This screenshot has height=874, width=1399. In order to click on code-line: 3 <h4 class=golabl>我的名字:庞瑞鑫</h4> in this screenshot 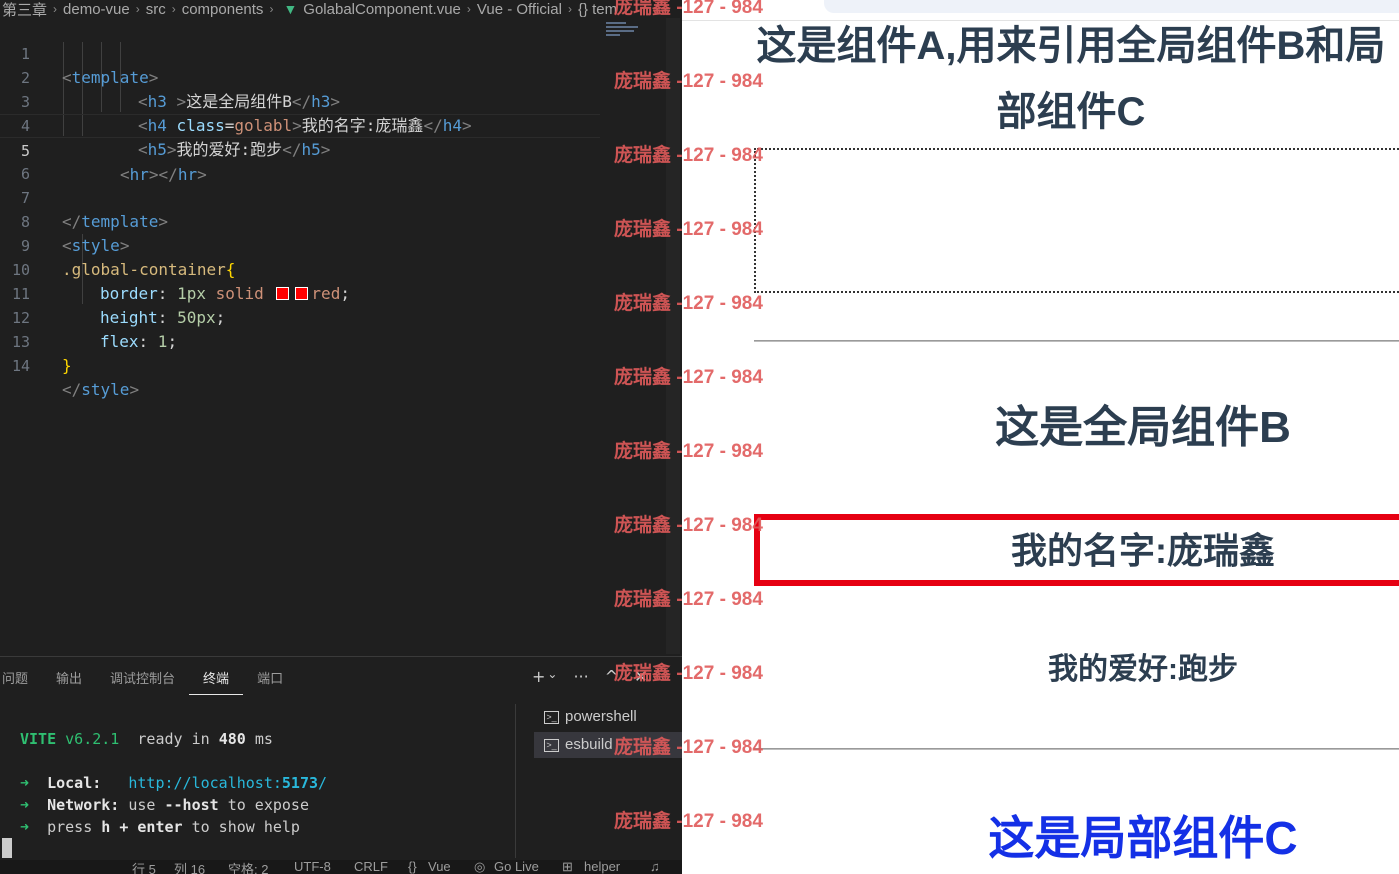, I will do `click(300, 100)`.